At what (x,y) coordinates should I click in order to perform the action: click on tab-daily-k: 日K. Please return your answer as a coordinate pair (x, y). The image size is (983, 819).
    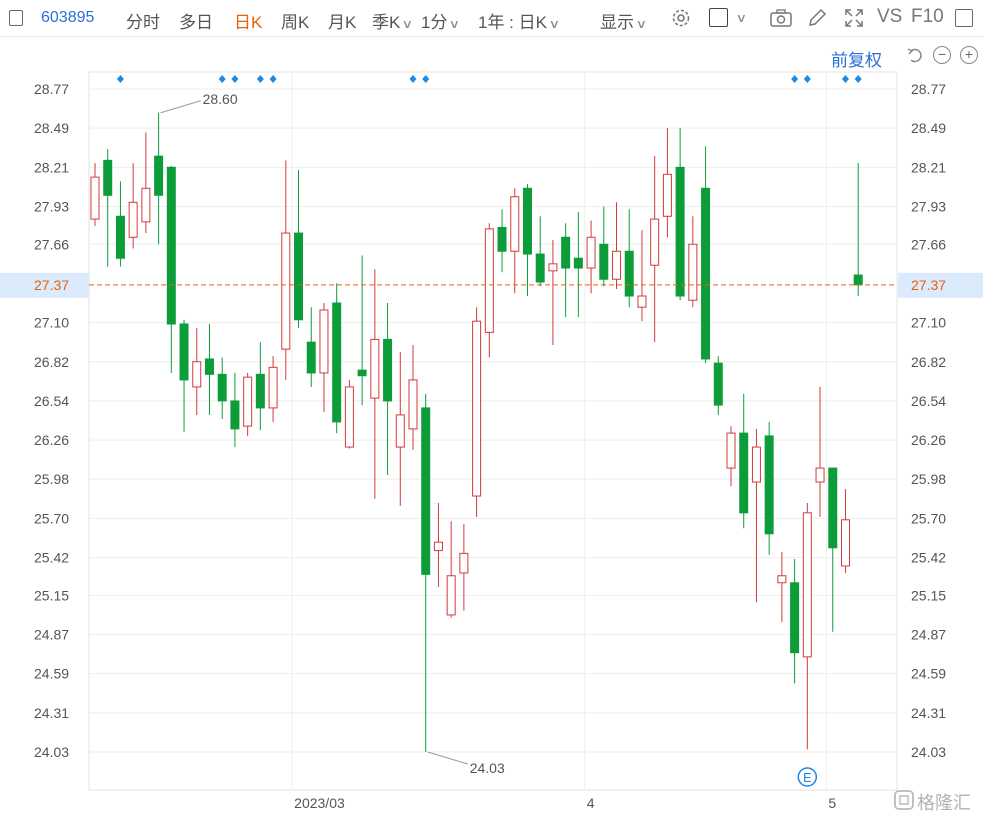
    Looking at the image, I should click on (248, 20).